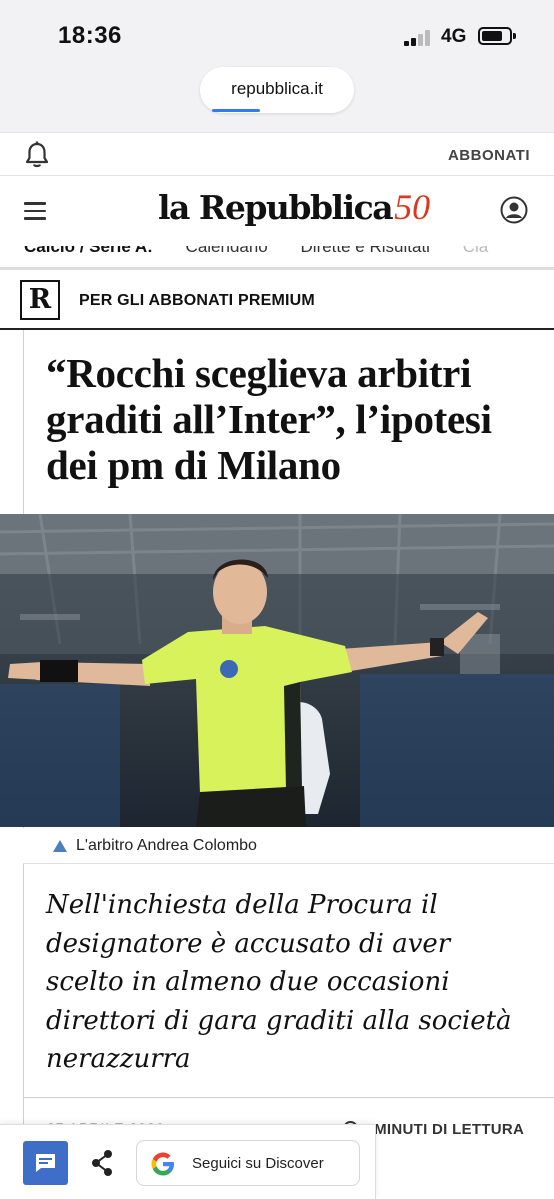 The image size is (554, 1199). Describe the element at coordinates (258, 1163) in the screenshot. I see `discover-label: Seguici su Discover` at that location.